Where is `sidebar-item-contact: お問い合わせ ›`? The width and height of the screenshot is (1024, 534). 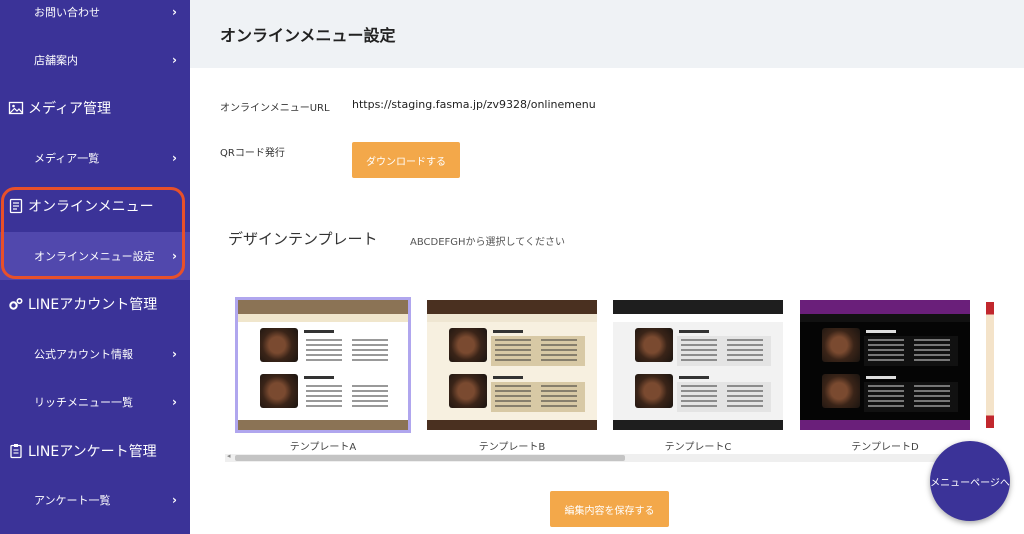 sidebar-item-contact: お問い合わせ › is located at coordinates (95, 18).